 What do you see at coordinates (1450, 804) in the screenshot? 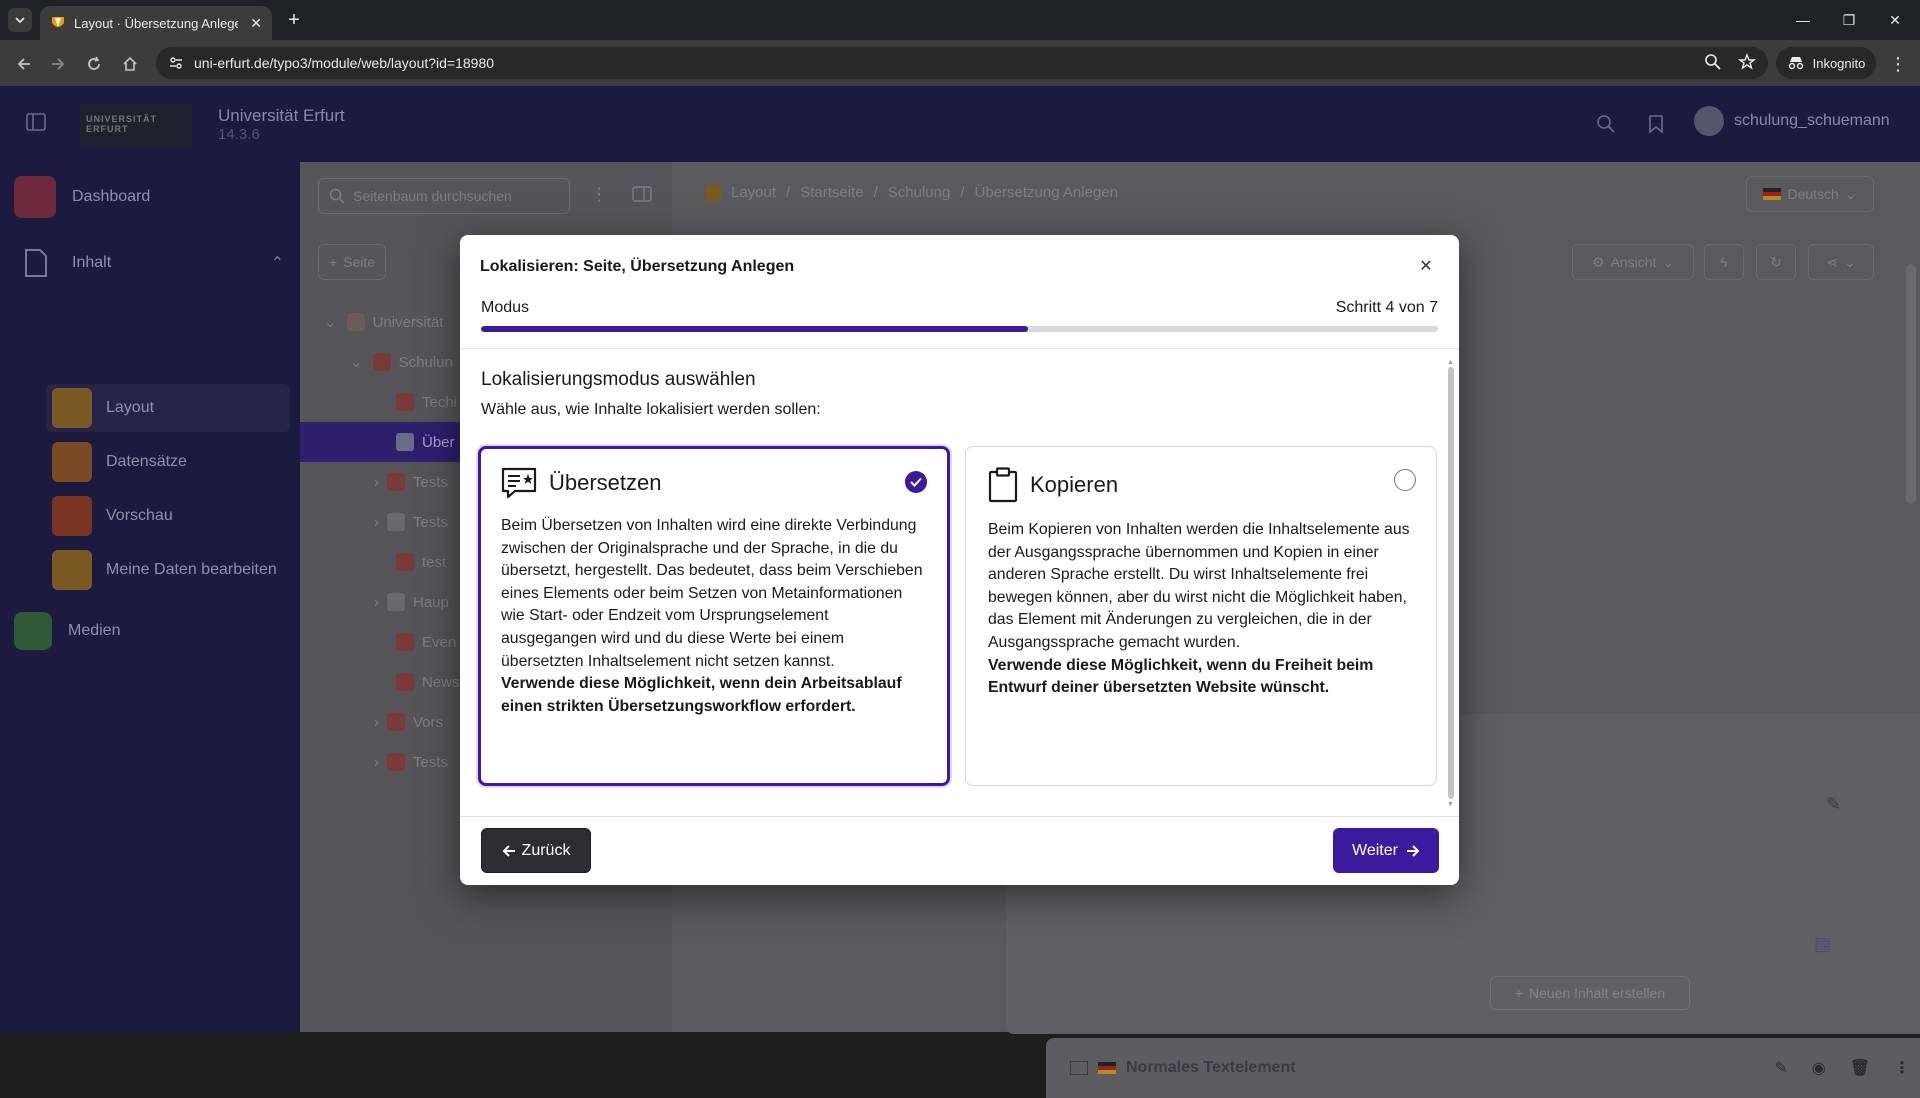
I see `scroll-down-icon: ▼` at bounding box center [1450, 804].